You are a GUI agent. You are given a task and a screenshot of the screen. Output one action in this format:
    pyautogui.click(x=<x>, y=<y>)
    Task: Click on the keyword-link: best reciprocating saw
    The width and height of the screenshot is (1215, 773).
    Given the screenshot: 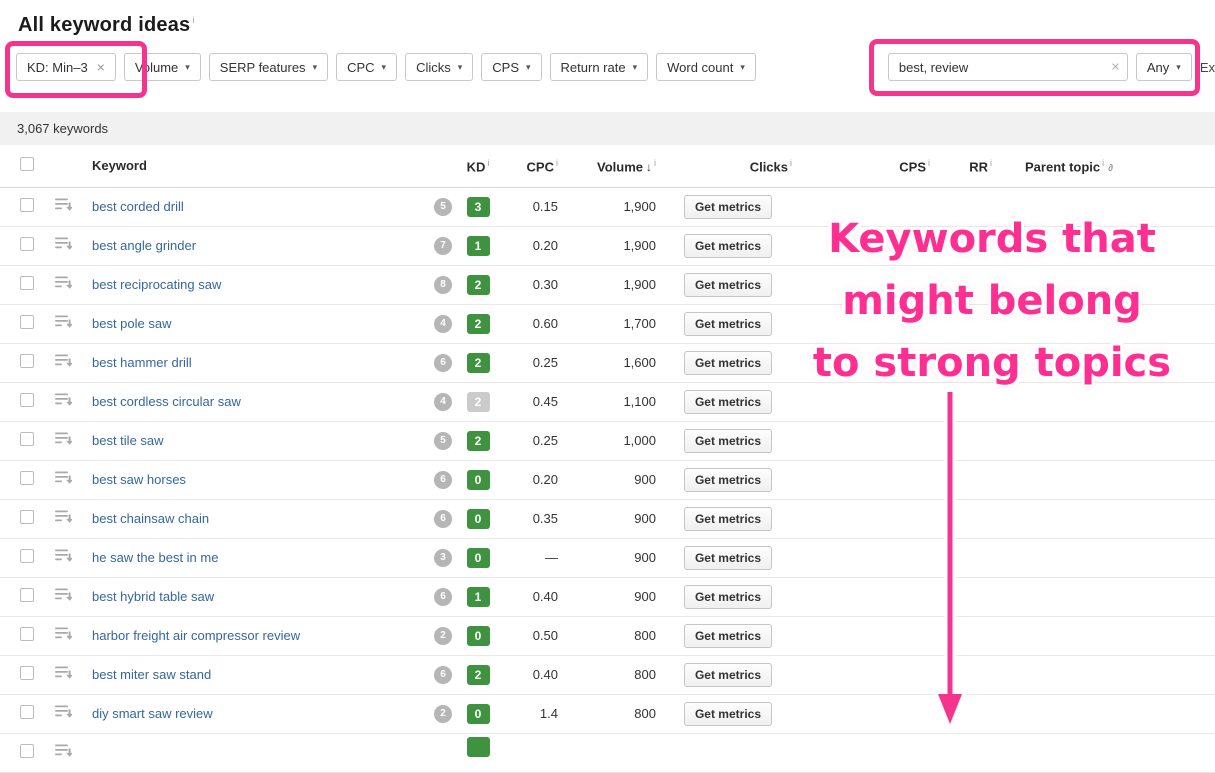 What is the action you would take?
    pyautogui.click(x=156, y=284)
    